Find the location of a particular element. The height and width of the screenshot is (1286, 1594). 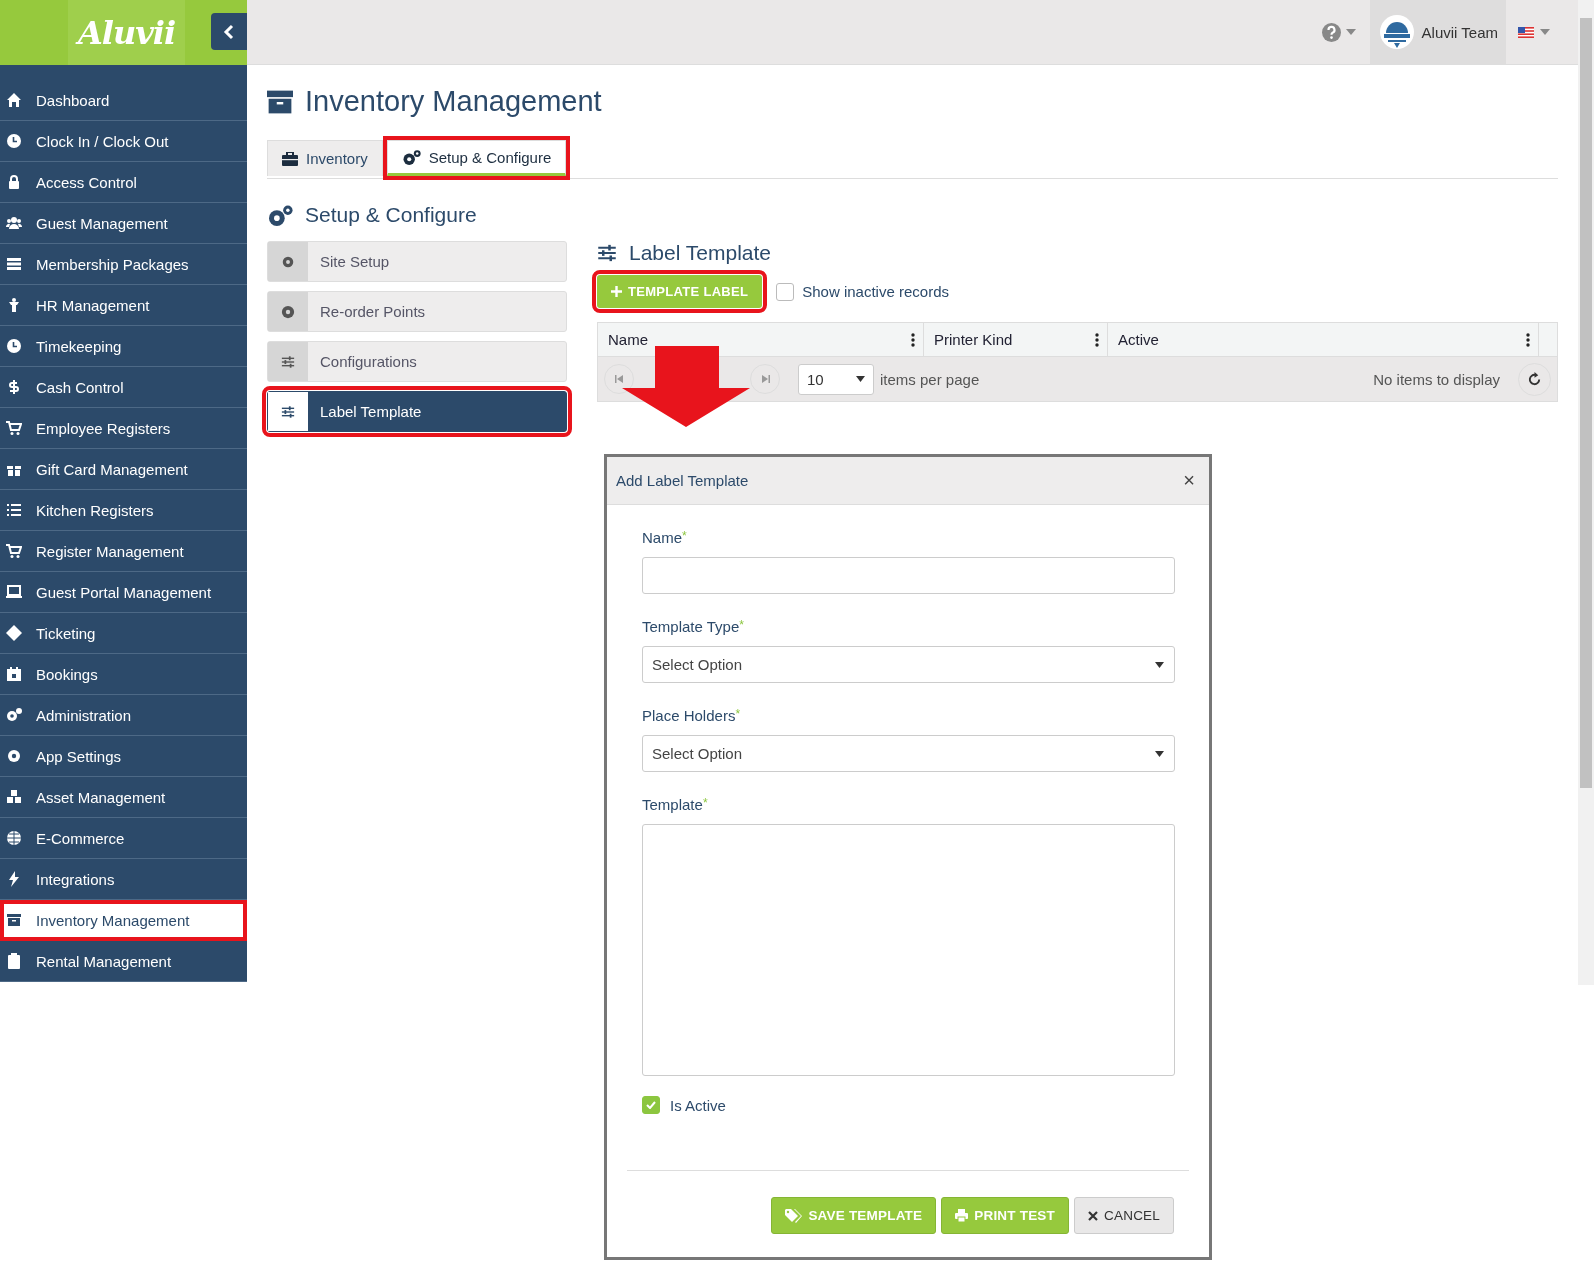

collapse-button is located at coordinates (229, 31).